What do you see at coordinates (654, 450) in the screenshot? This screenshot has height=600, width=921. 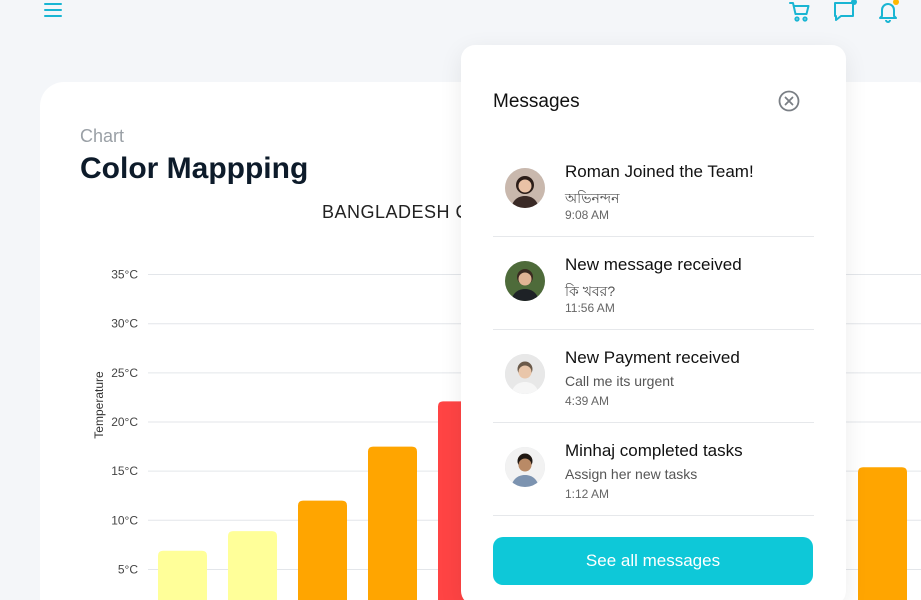 I see `message-title: Minhaj completed tasks` at bounding box center [654, 450].